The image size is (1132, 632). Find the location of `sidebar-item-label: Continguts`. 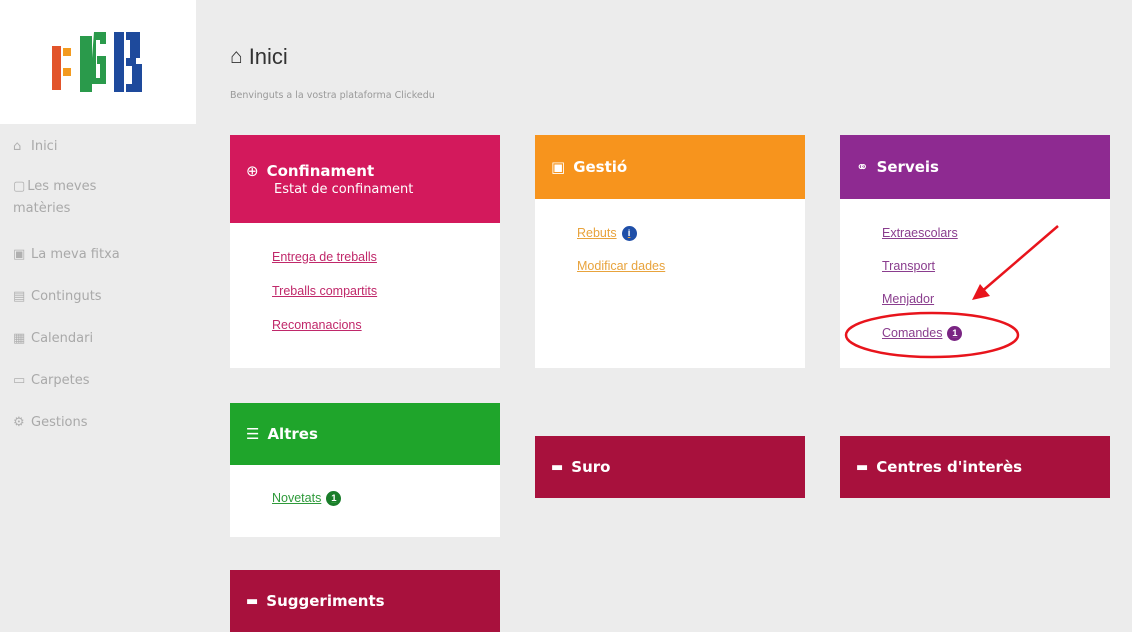

sidebar-item-label: Continguts is located at coordinates (66, 296).